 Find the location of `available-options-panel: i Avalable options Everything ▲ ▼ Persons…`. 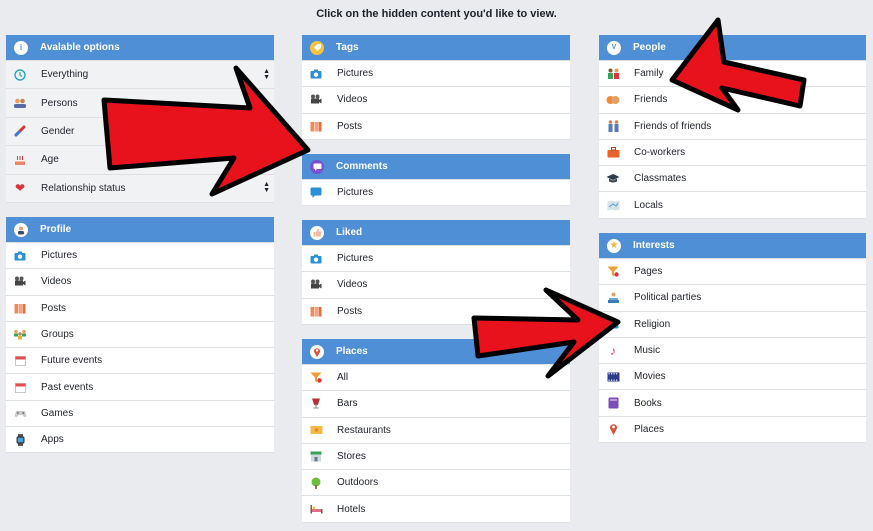

available-options-panel: i Avalable options Everything ▲ ▼ Persons… is located at coordinates (140, 119).